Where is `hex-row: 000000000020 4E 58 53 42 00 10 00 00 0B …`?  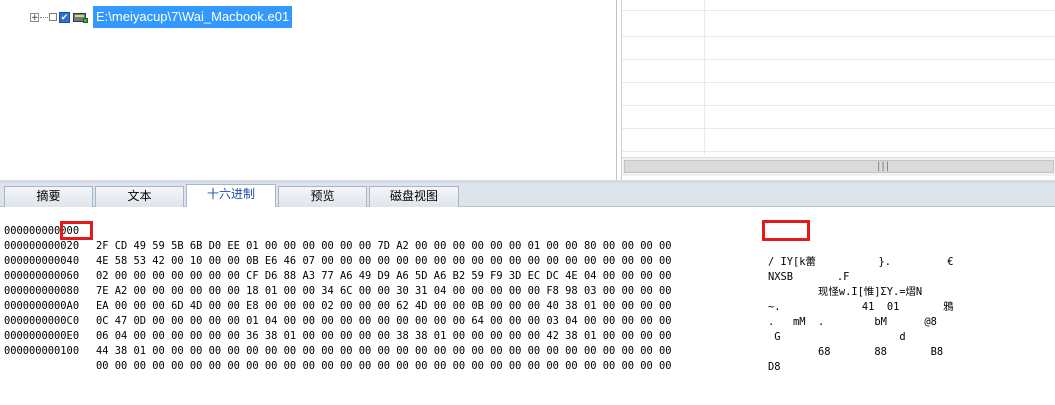 hex-row: 000000000020 4E 58 53 42 00 10 00 00 0B … is located at coordinates (424, 253).